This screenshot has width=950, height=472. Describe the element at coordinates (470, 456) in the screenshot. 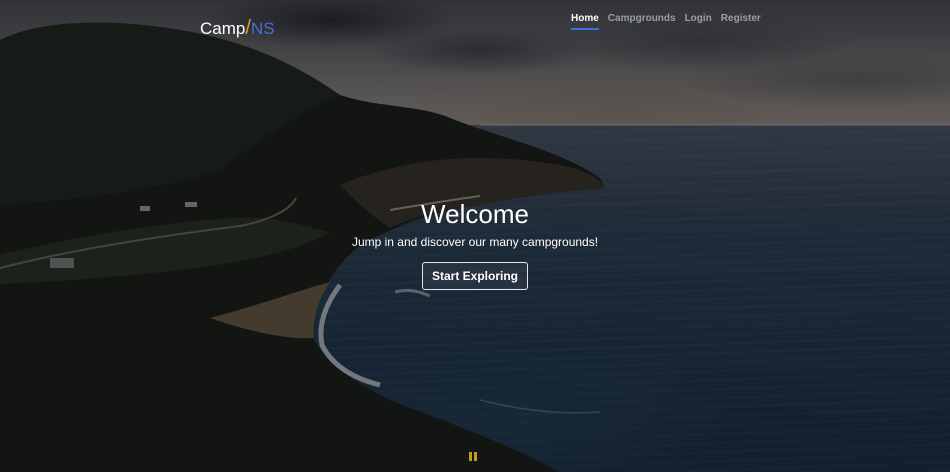

I see `pause-bar-left` at that location.